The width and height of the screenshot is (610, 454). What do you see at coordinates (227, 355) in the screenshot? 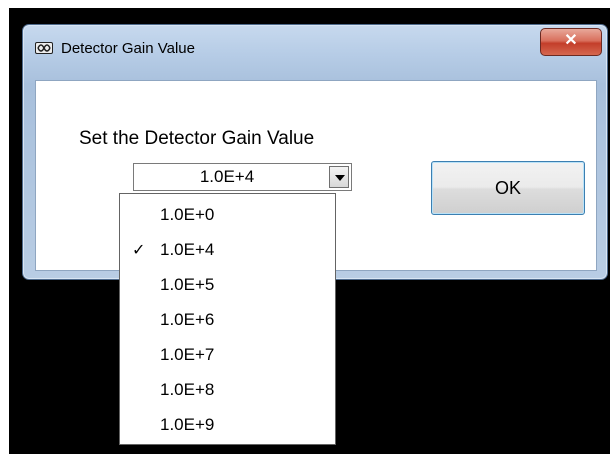
I see `dropdown-option: 1.0E+7` at bounding box center [227, 355].